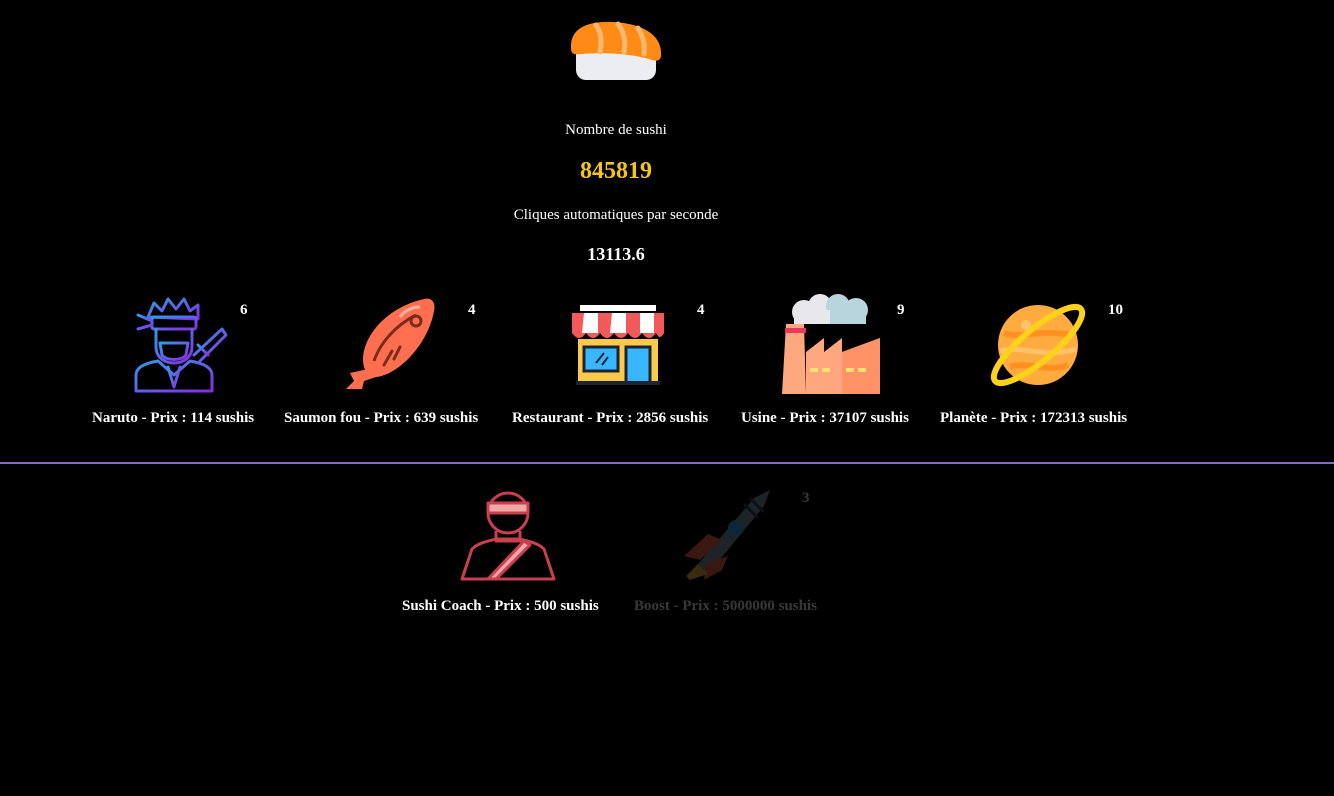 This screenshot has width=1334, height=796. I want to click on item-caption: Usine - Prix : 37107 sushis, so click(825, 418).